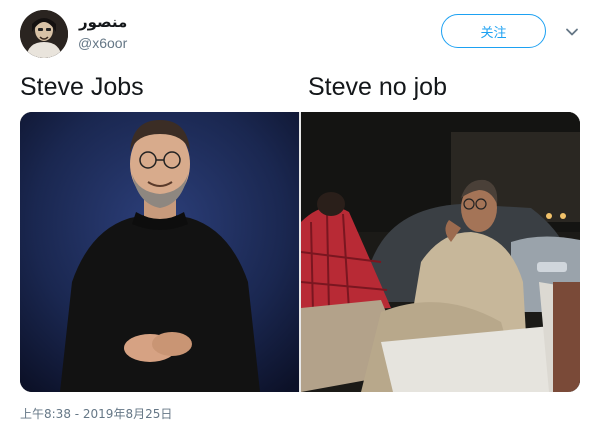 The width and height of the screenshot is (602, 426). Describe the element at coordinates (493, 31) in the screenshot. I see `follow-button: 关注` at that location.